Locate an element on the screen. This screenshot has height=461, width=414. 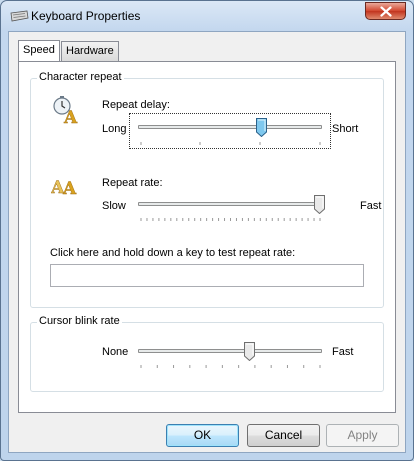
tab-speed-label: Speed is located at coordinates (39, 50).